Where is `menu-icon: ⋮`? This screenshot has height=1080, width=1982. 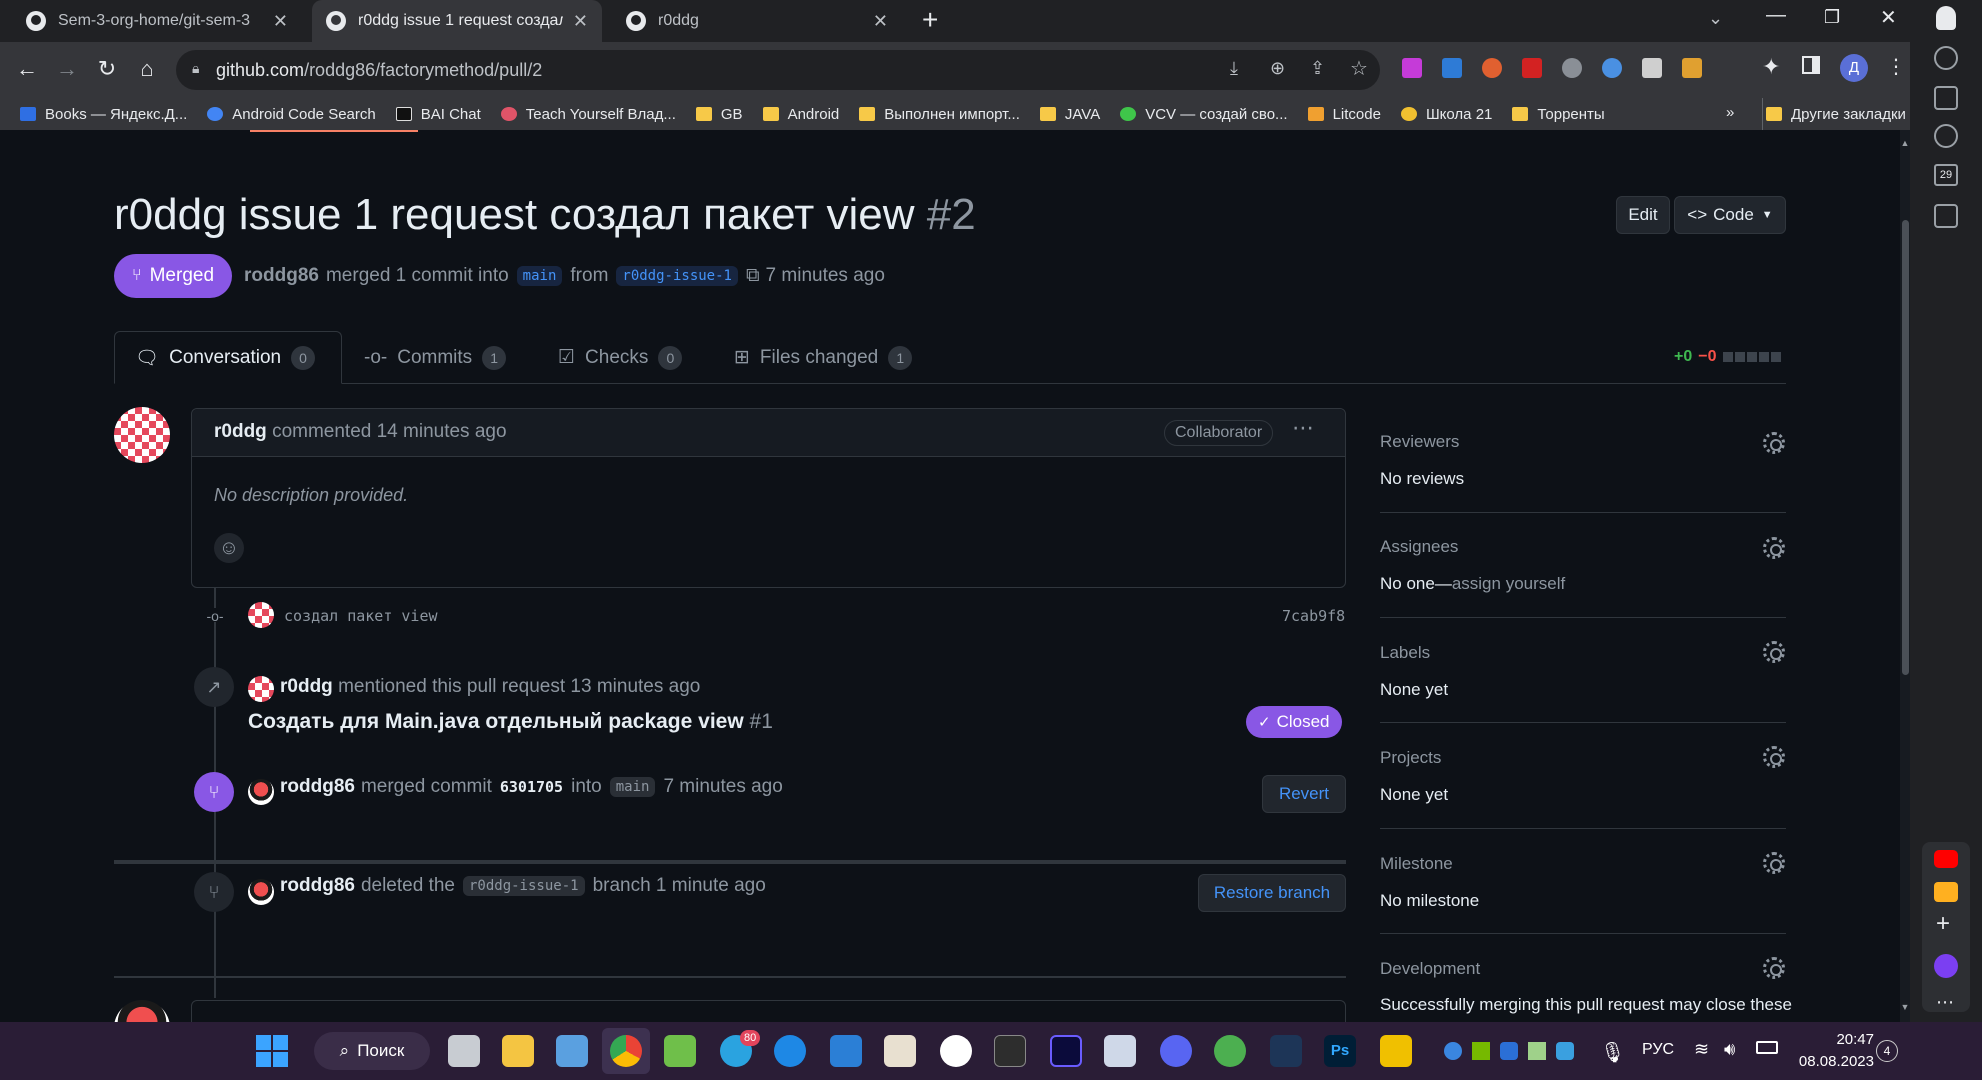 menu-icon: ⋮ is located at coordinates (1896, 66).